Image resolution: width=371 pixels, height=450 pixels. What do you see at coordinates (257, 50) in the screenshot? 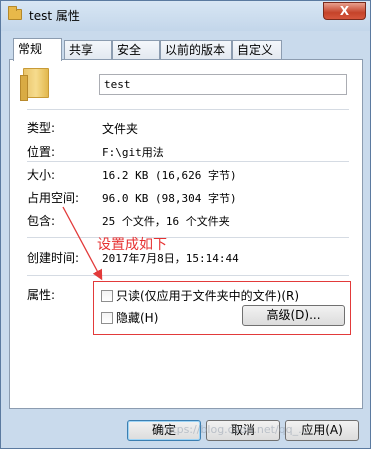
I see `tab-customize: 自定义` at bounding box center [257, 50].